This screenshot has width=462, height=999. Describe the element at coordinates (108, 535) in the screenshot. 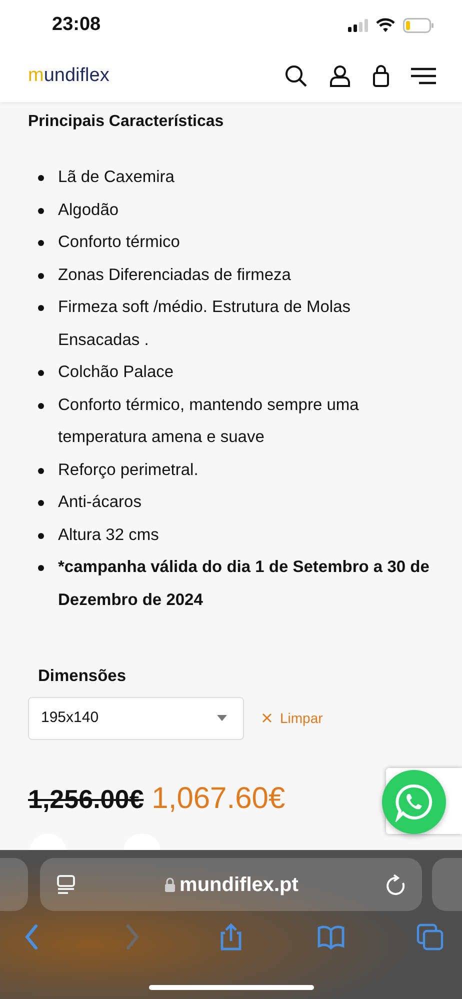

I see `list-item: Altura 32 cms` at that location.